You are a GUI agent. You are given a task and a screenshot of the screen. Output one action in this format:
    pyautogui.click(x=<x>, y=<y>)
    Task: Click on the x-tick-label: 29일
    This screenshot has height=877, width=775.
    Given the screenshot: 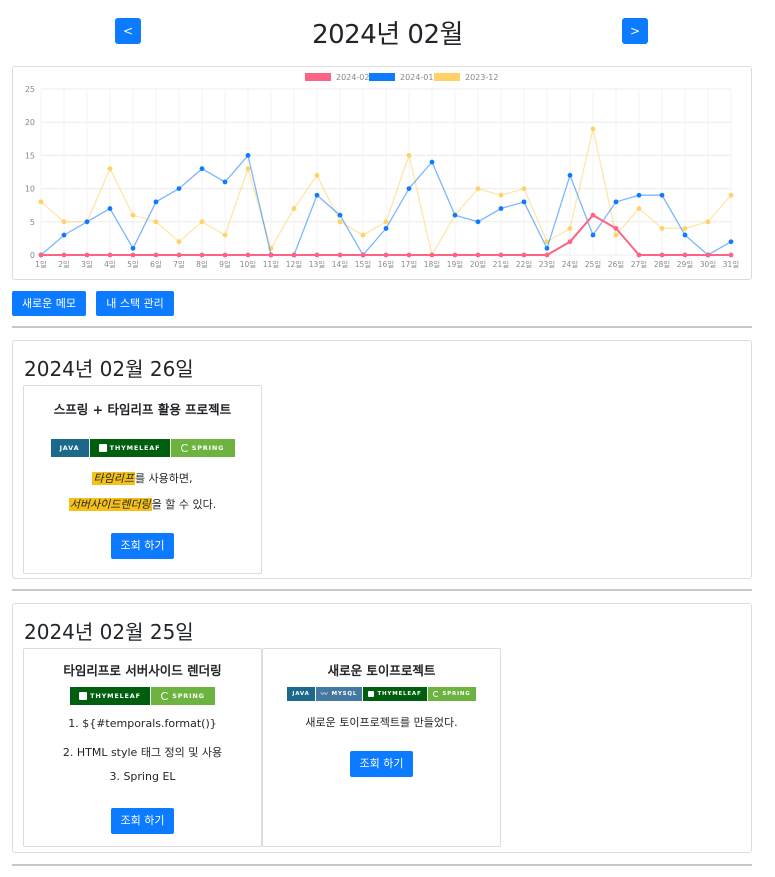 What is the action you would take?
    pyautogui.click(x=685, y=264)
    